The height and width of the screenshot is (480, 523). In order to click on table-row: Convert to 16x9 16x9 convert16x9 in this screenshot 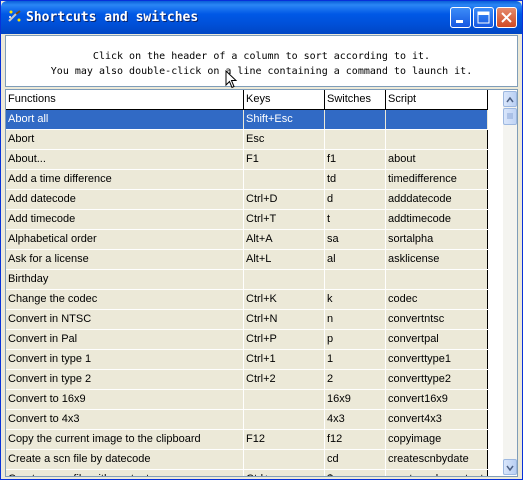, I will do `click(247, 400)`.